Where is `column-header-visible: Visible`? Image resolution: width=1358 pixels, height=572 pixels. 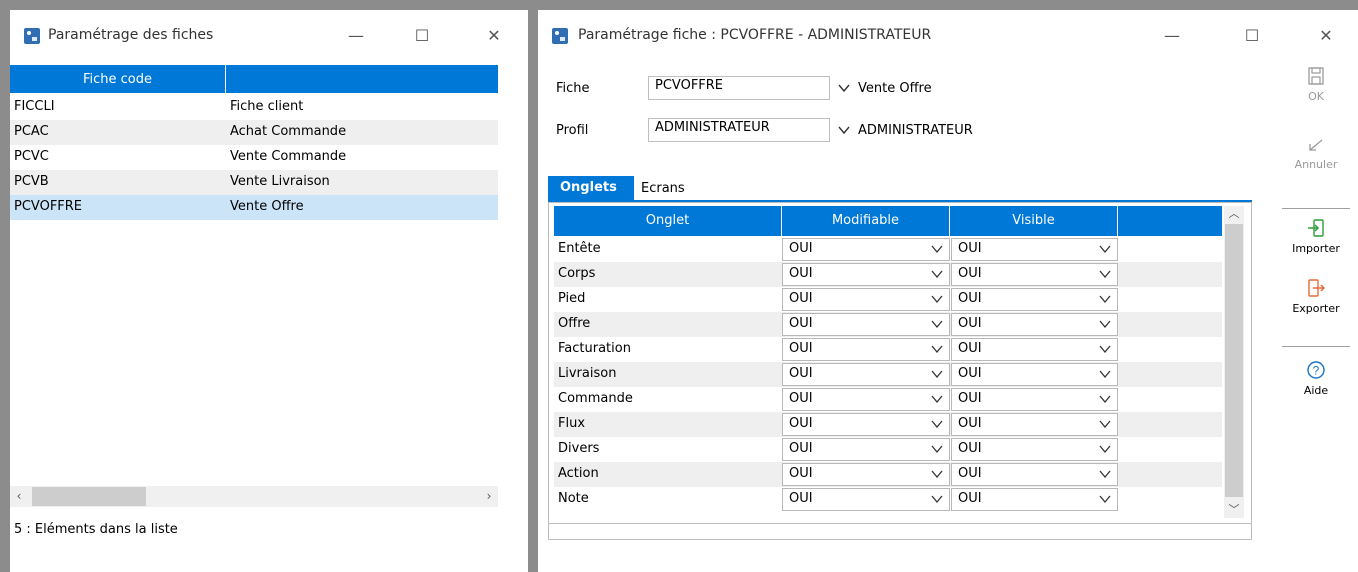
column-header-visible: Visible is located at coordinates (1034, 221).